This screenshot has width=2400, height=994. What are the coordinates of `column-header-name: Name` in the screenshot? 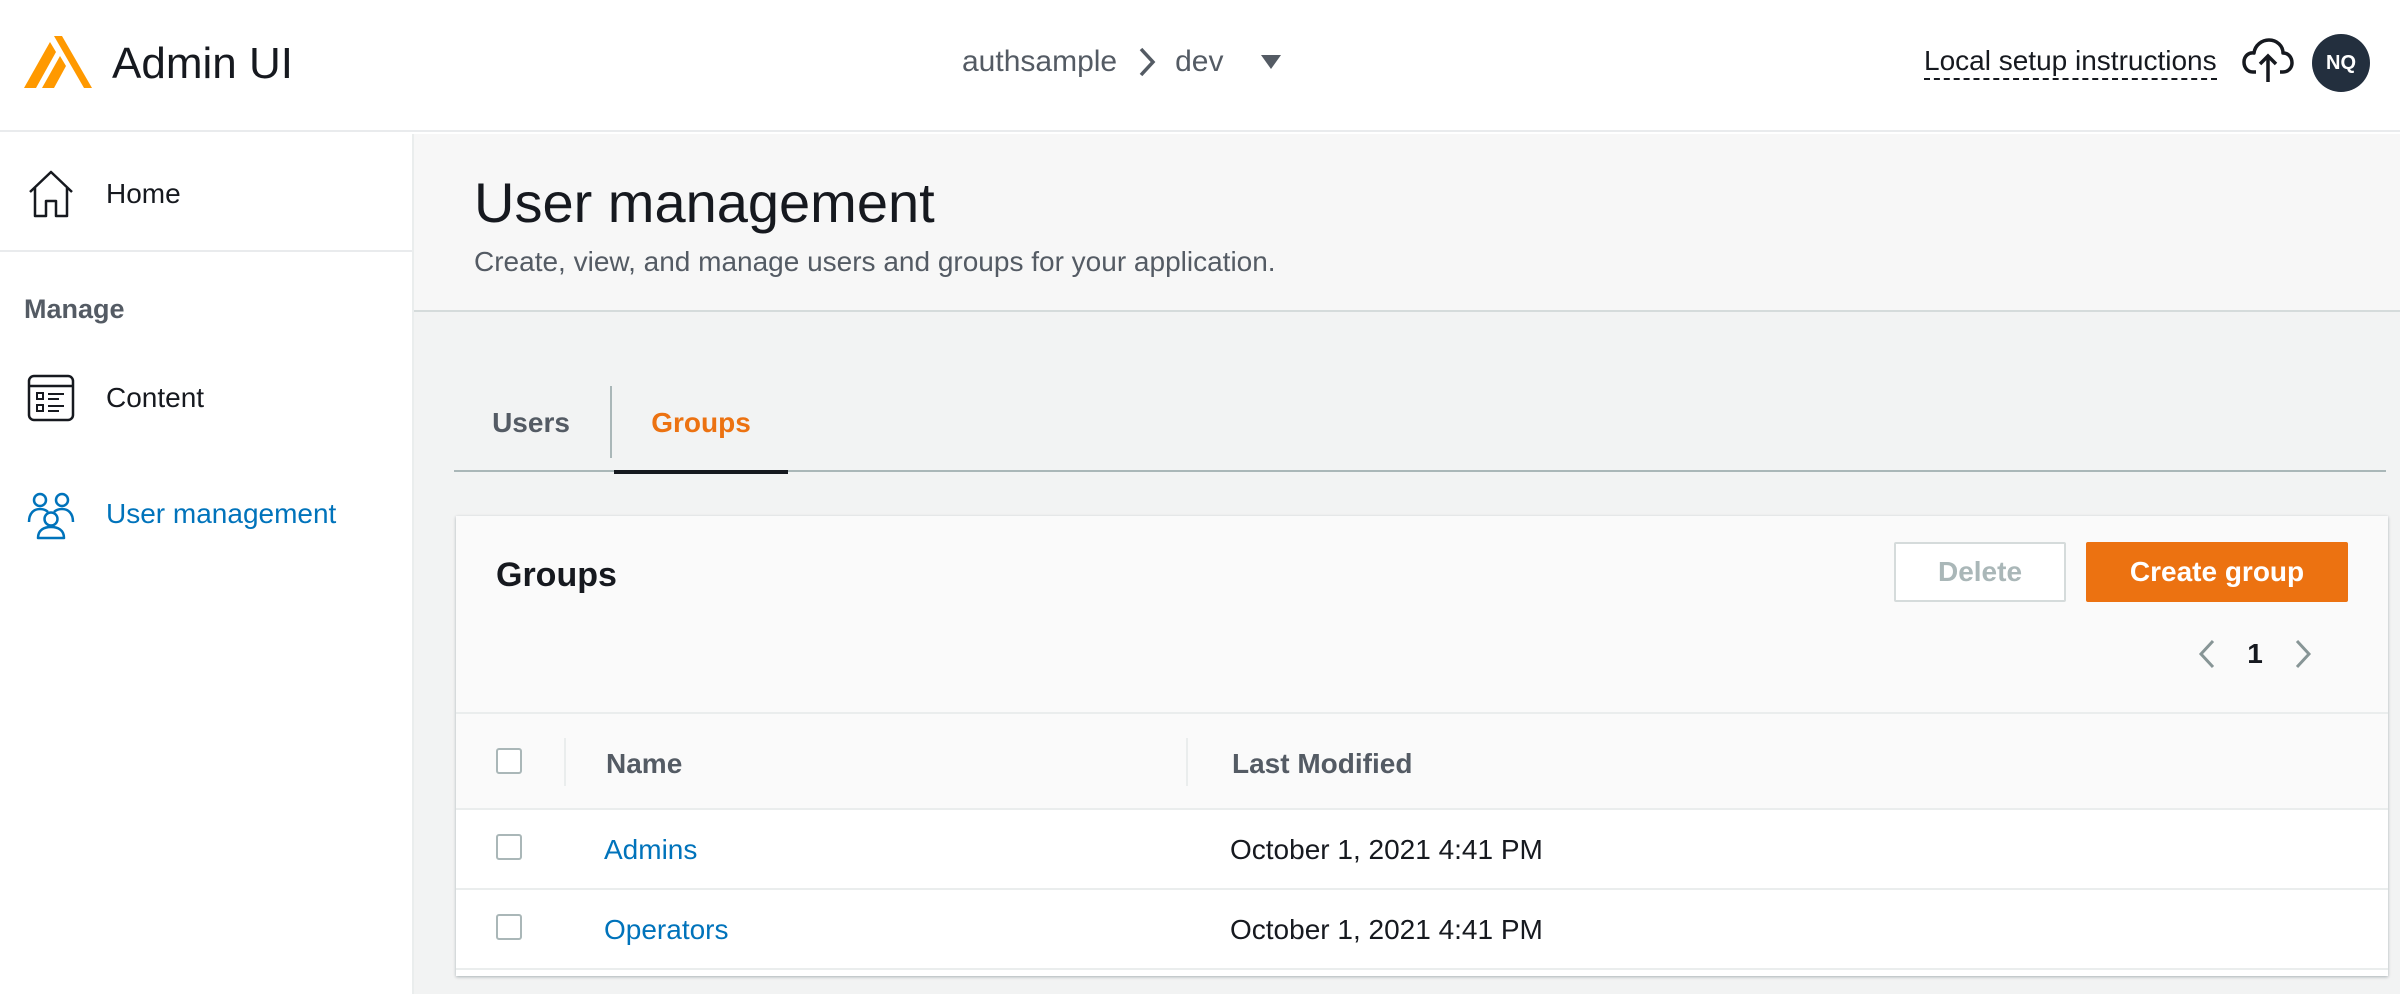 It's located at (644, 764).